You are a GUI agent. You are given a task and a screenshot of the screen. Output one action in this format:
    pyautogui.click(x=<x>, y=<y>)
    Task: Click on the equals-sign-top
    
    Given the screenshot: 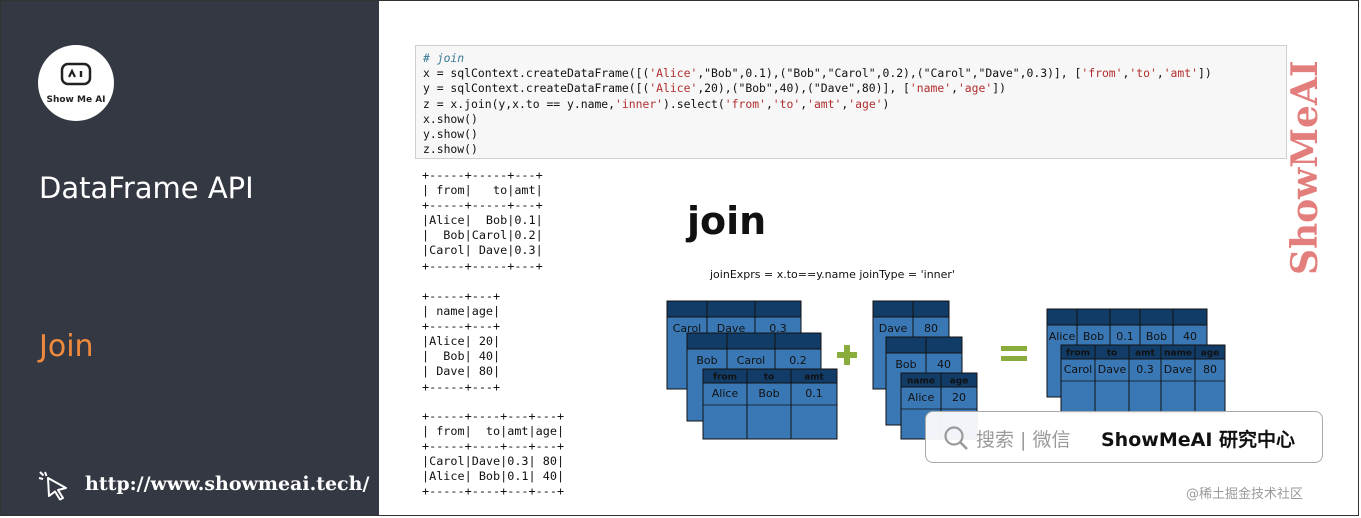 What is the action you would take?
    pyautogui.click(x=1014, y=348)
    